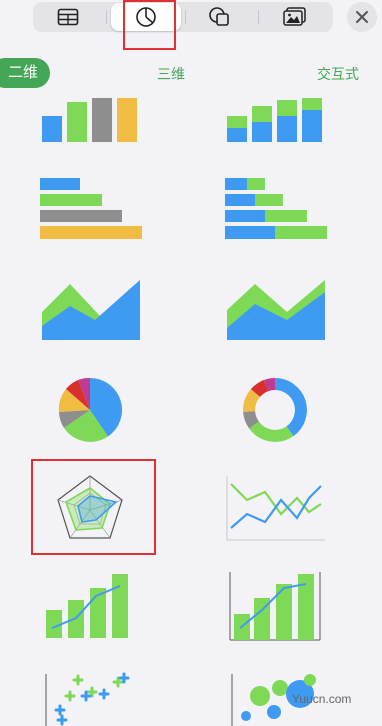 The height and width of the screenshot is (726, 382). I want to click on area-chart, so click(91, 309).